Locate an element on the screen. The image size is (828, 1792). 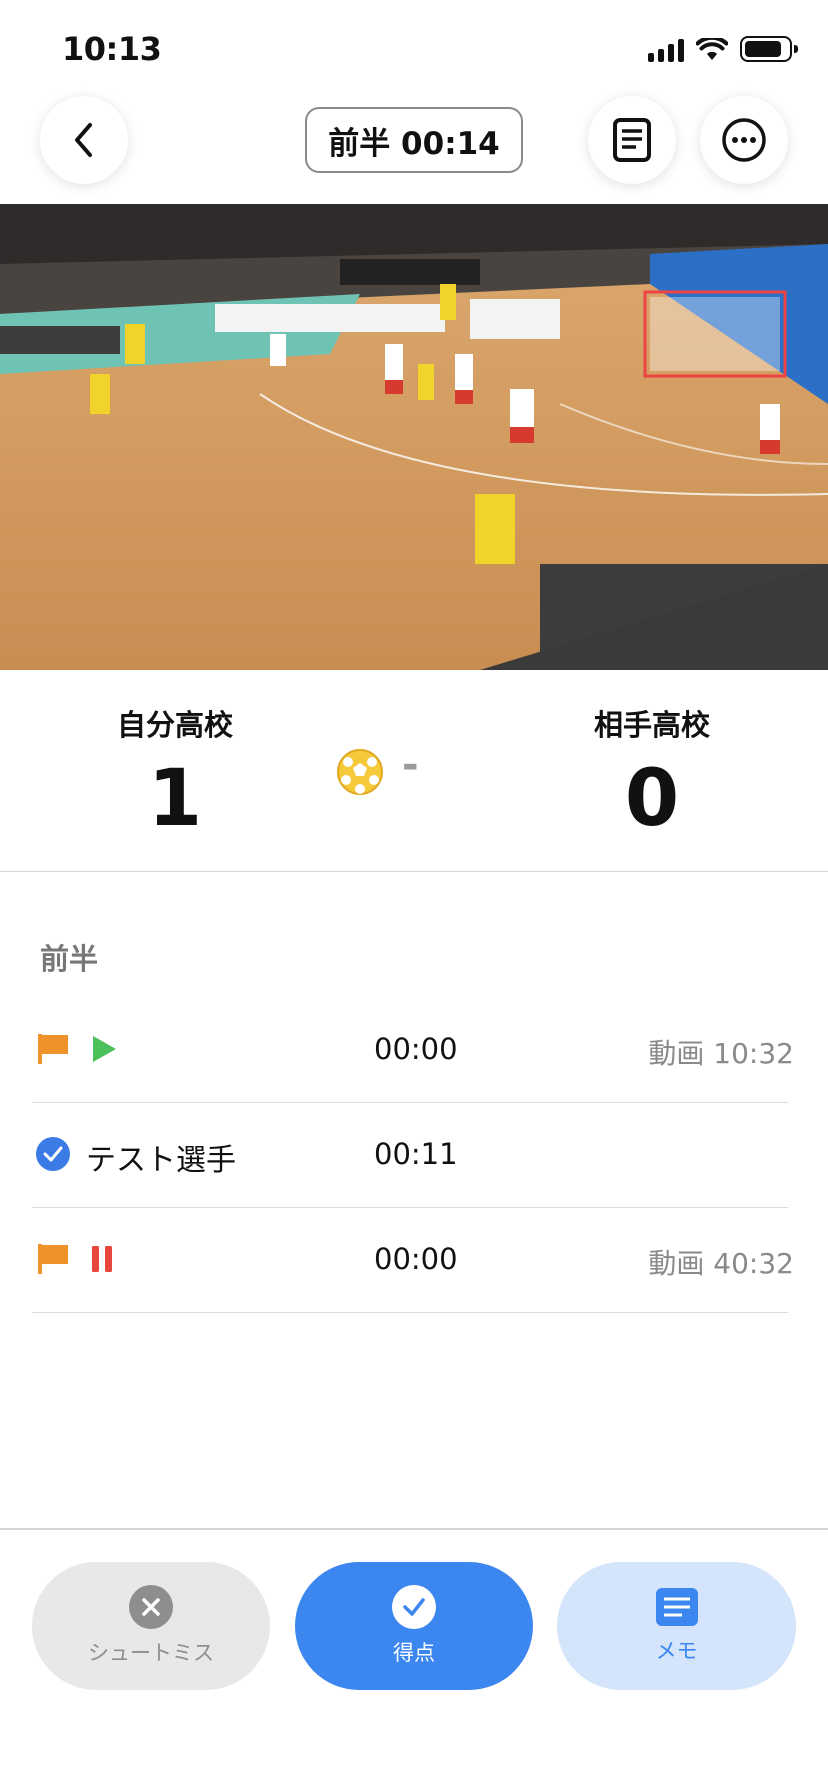
event-row-goal: テスト選手 00:11 is located at coordinates (410, 1155).